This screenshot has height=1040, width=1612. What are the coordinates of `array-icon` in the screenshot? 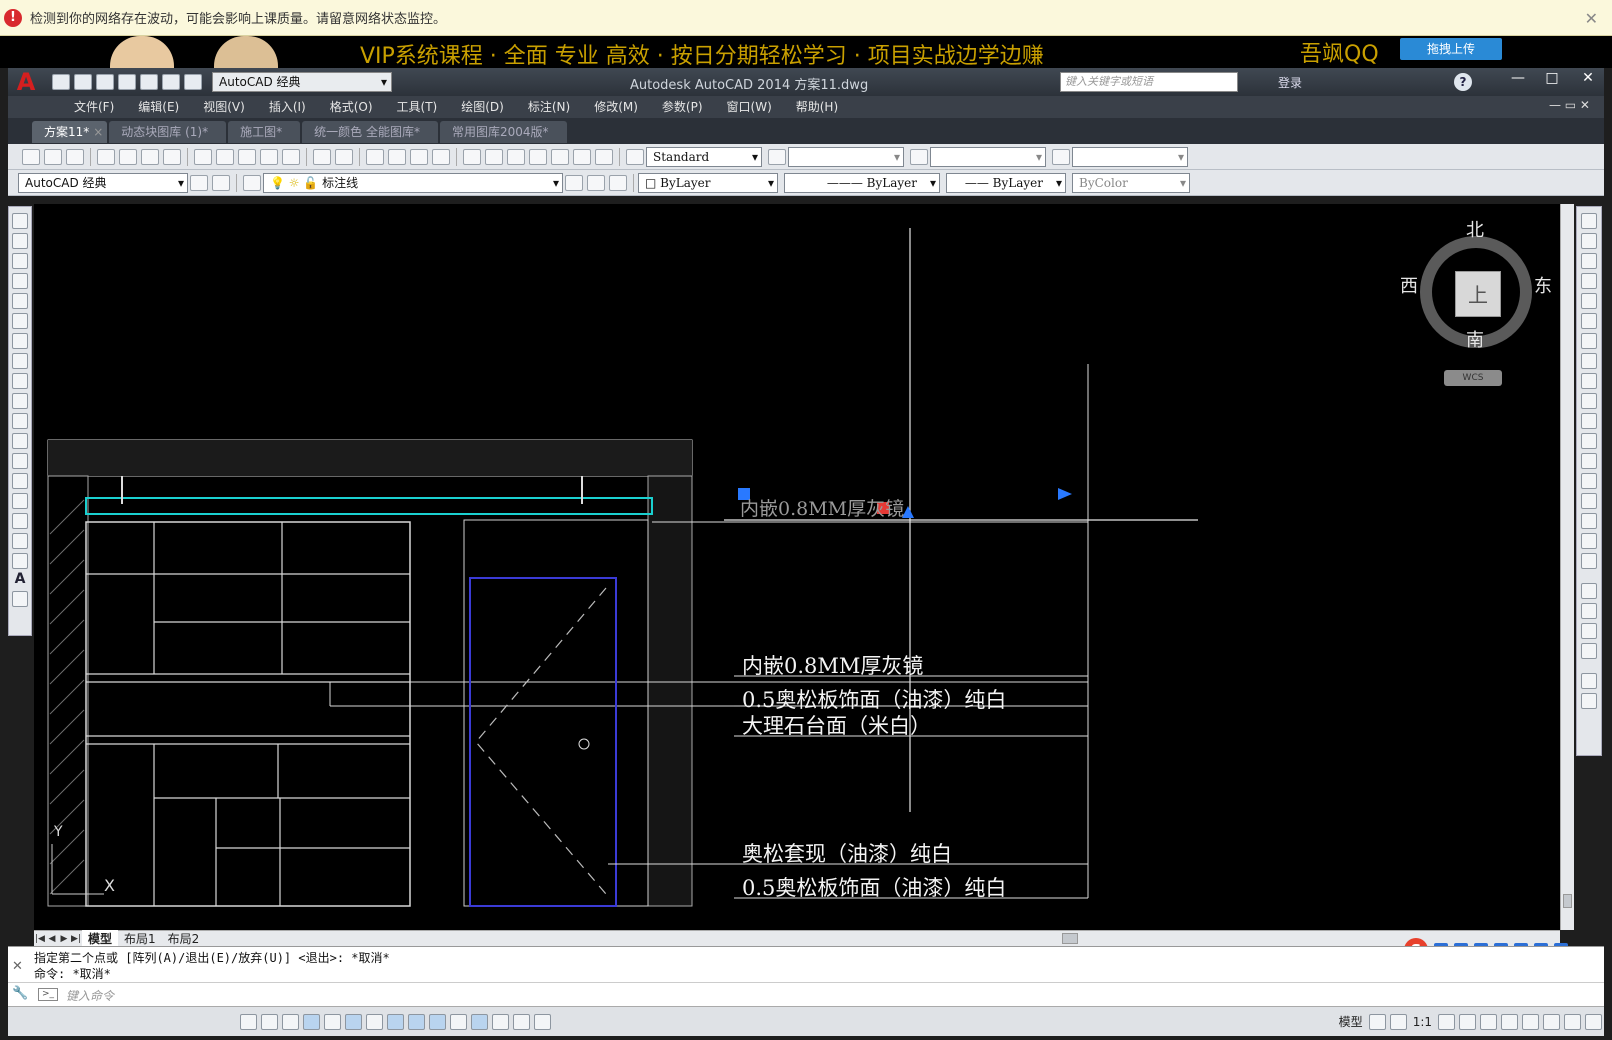 It's located at (1589, 301).